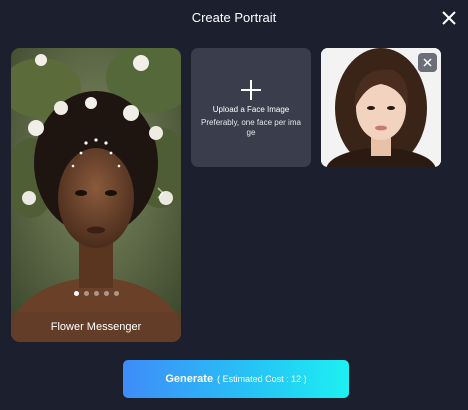  What do you see at coordinates (262, 379) in the screenshot?
I see `estimated-cost: ( Estimated Cost : 12 )` at bounding box center [262, 379].